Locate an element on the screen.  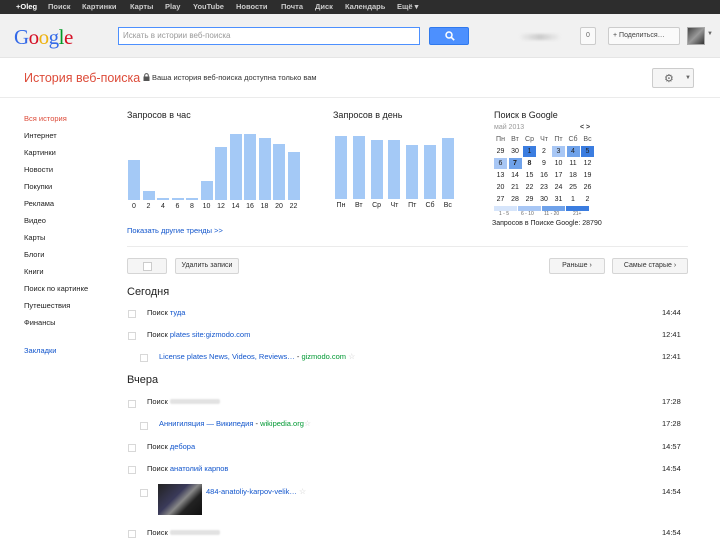
select-all-checkbox is located at coordinates (147, 266).